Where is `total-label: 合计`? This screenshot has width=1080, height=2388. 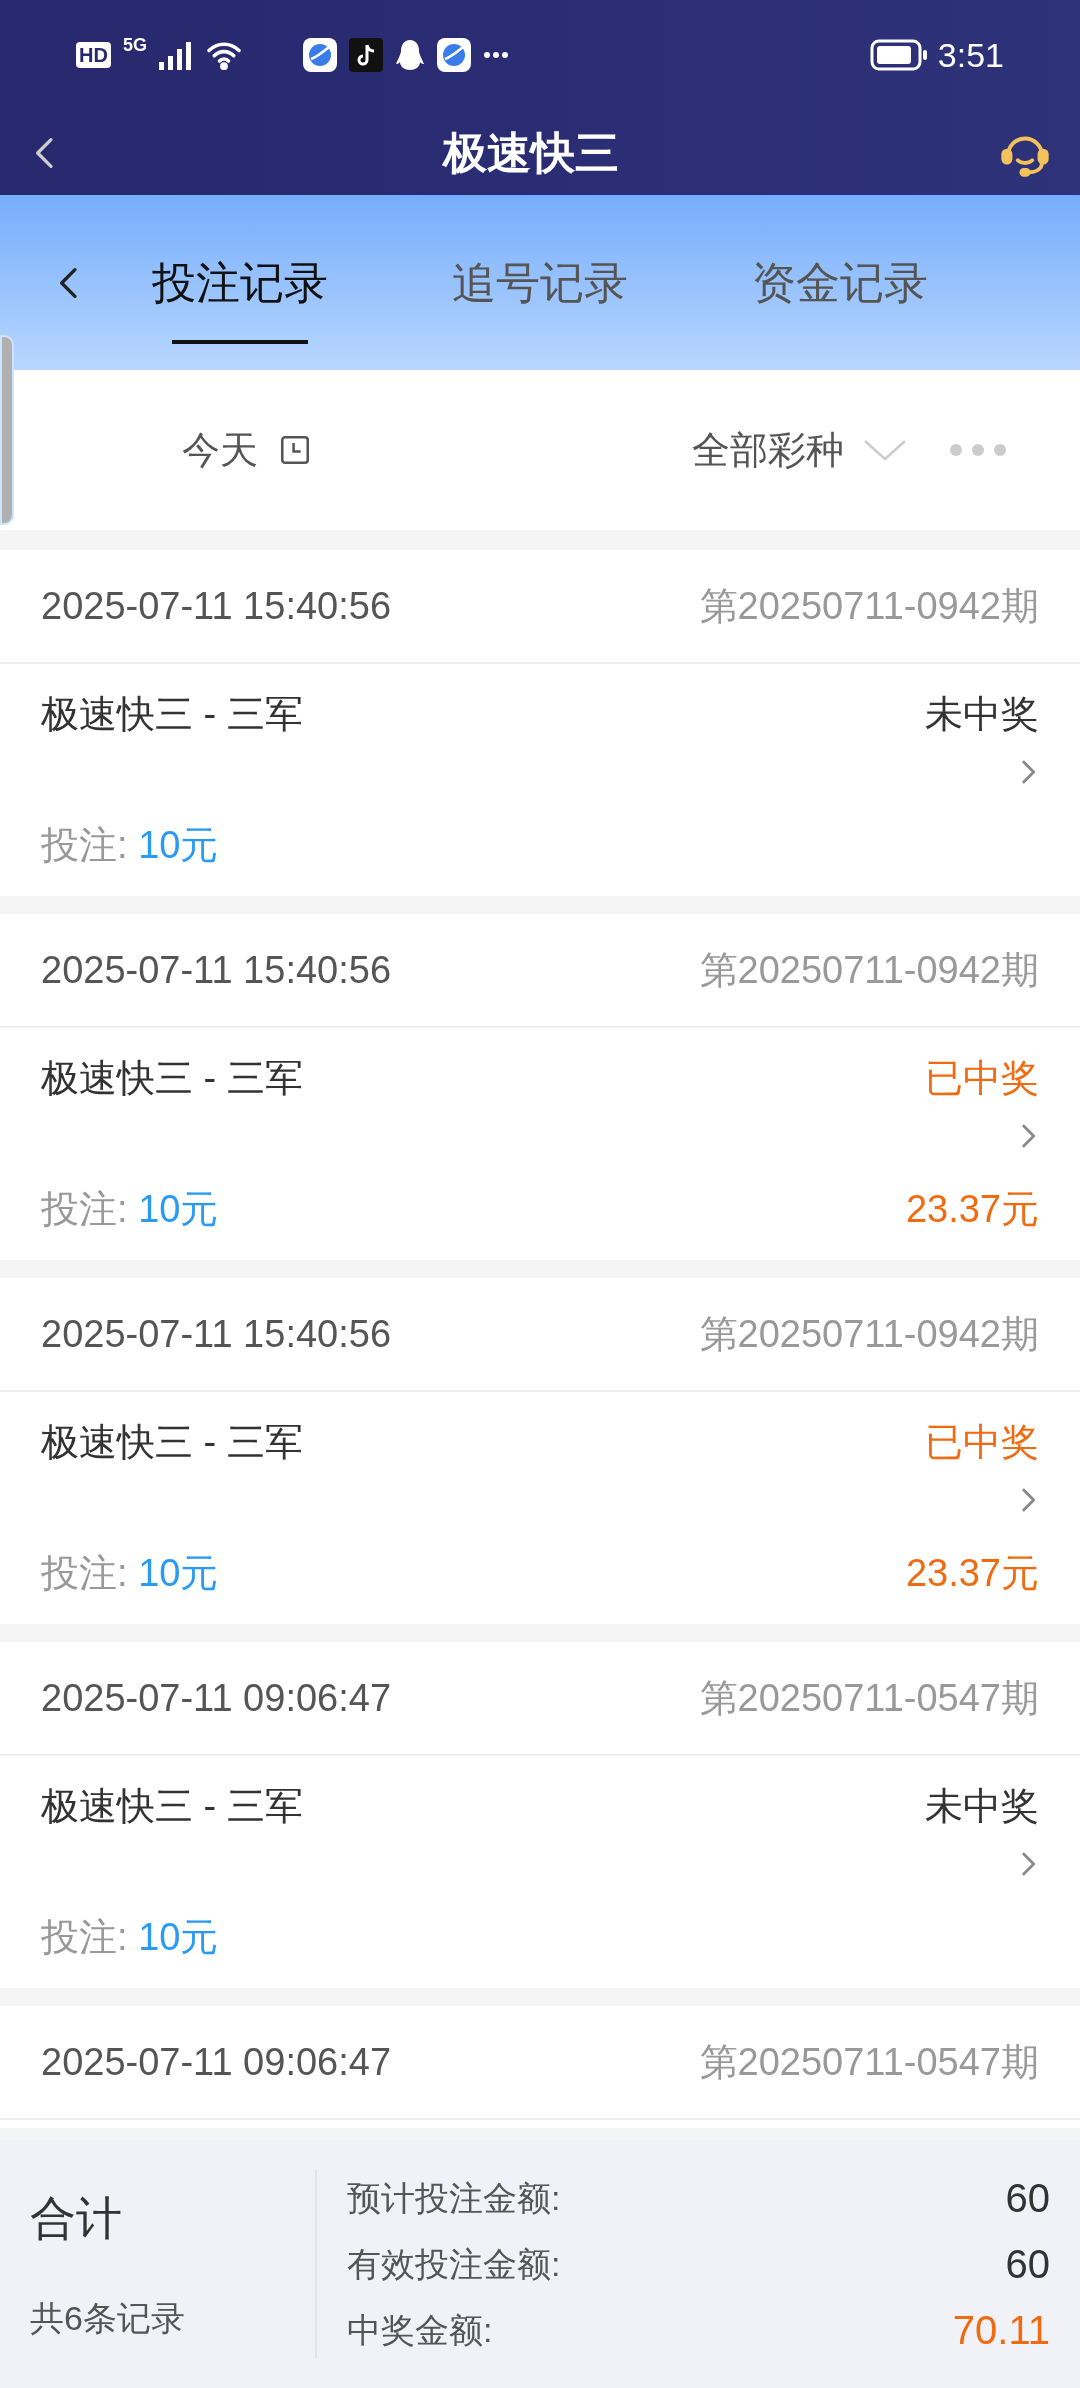 total-label: 合计 is located at coordinates (76, 2218).